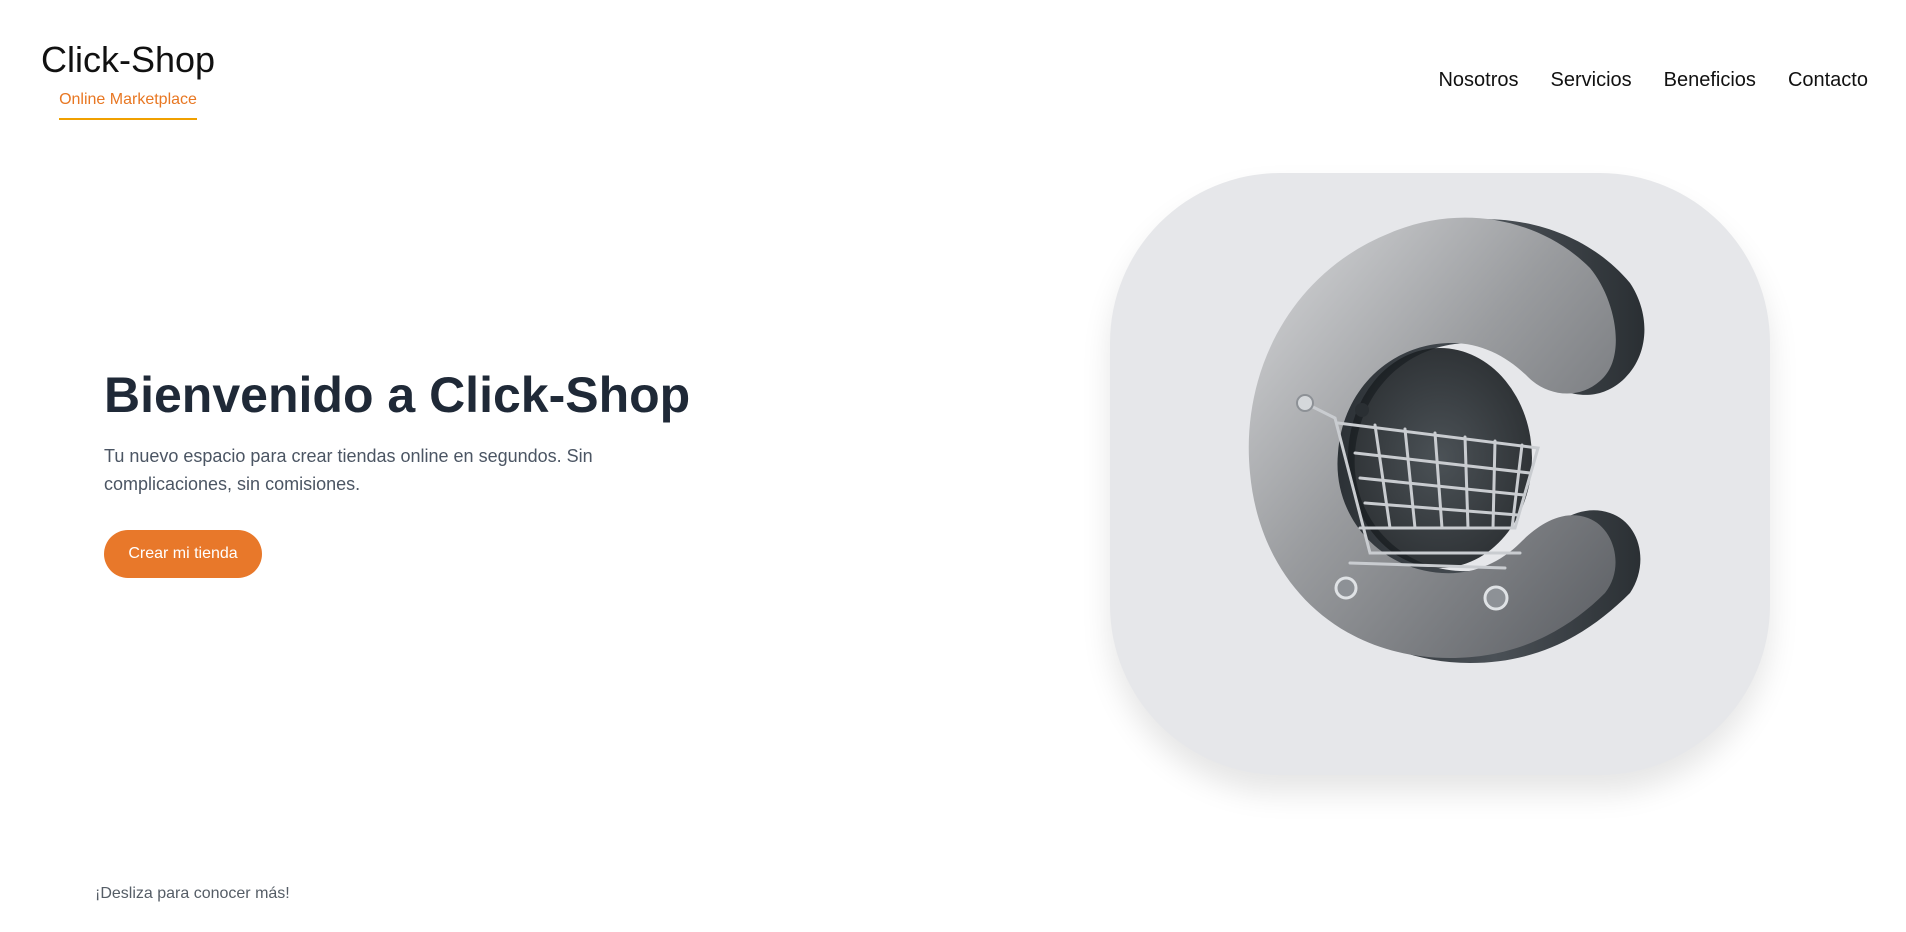  Describe the element at coordinates (1710, 80) in the screenshot. I see `nav-item-beneficios: Beneficios` at that location.